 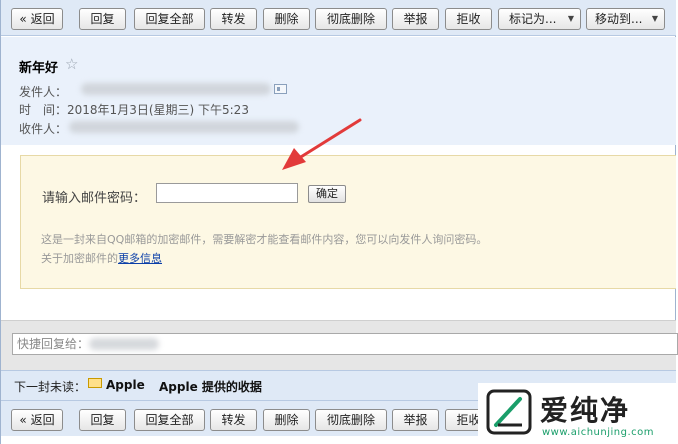 I want to click on contact-card-icon, so click(x=280, y=89).